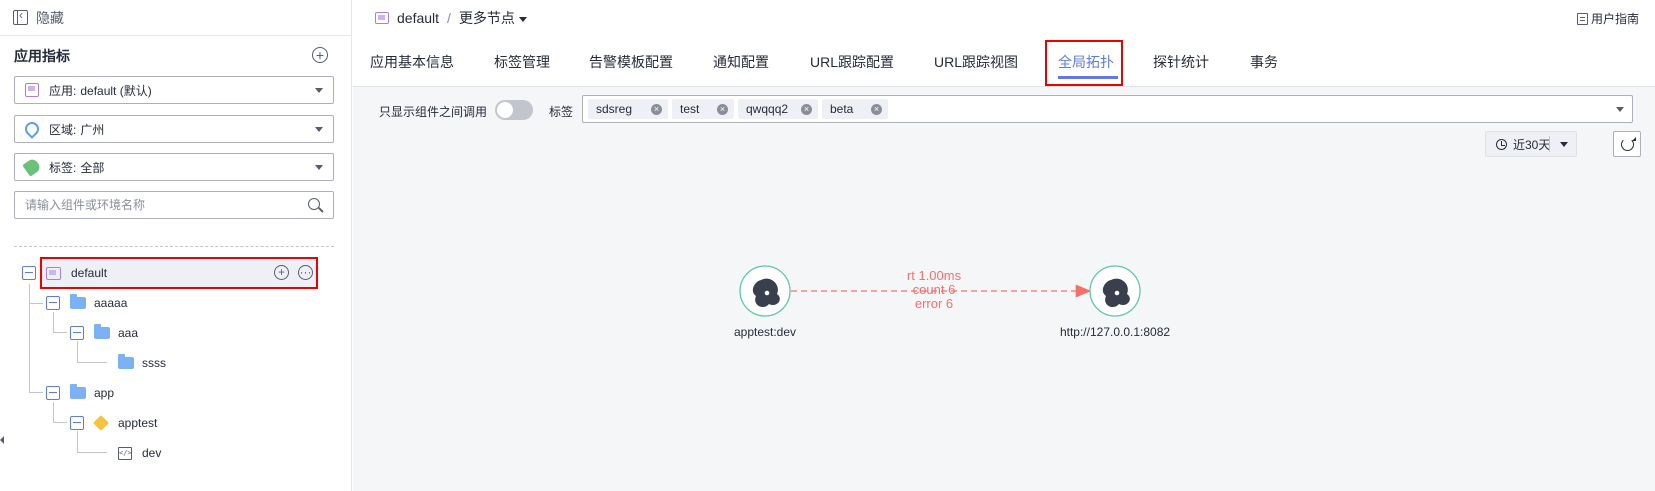  I want to click on more-options-button: ···, so click(305, 272).